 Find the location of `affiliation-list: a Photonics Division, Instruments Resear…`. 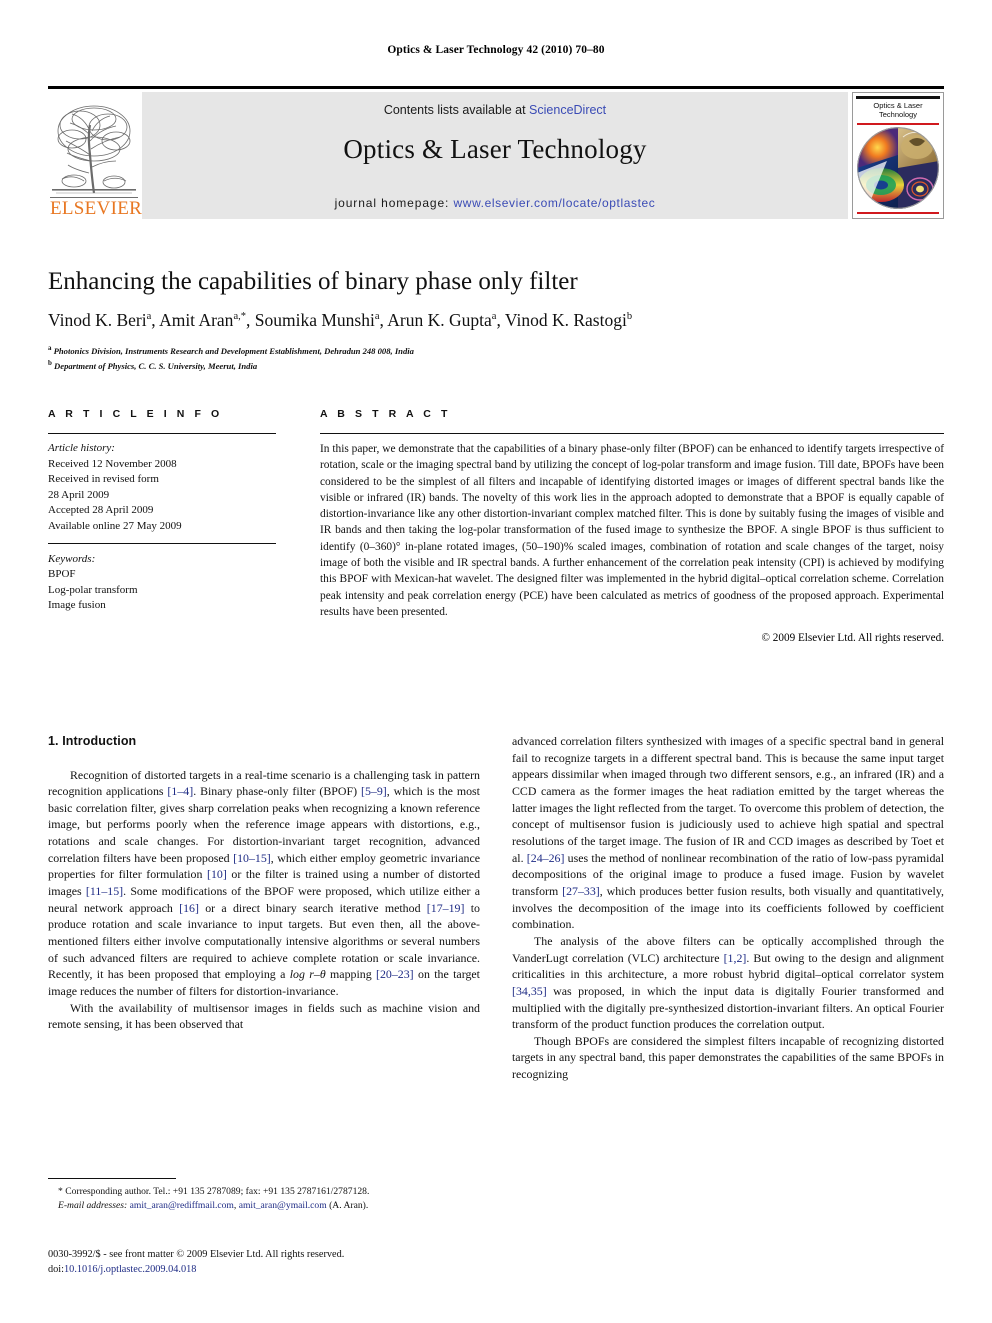

affiliation-list: a Photonics Division, Instruments Resear… is located at coordinates (496, 358).